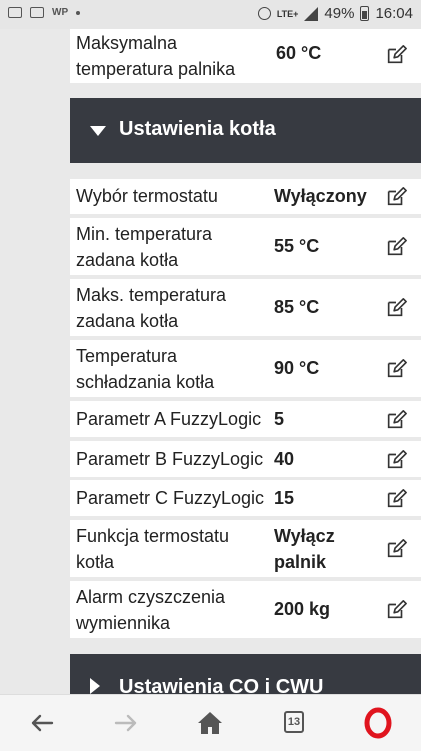  I want to click on browser-navbar: 13, so click(210, 722).